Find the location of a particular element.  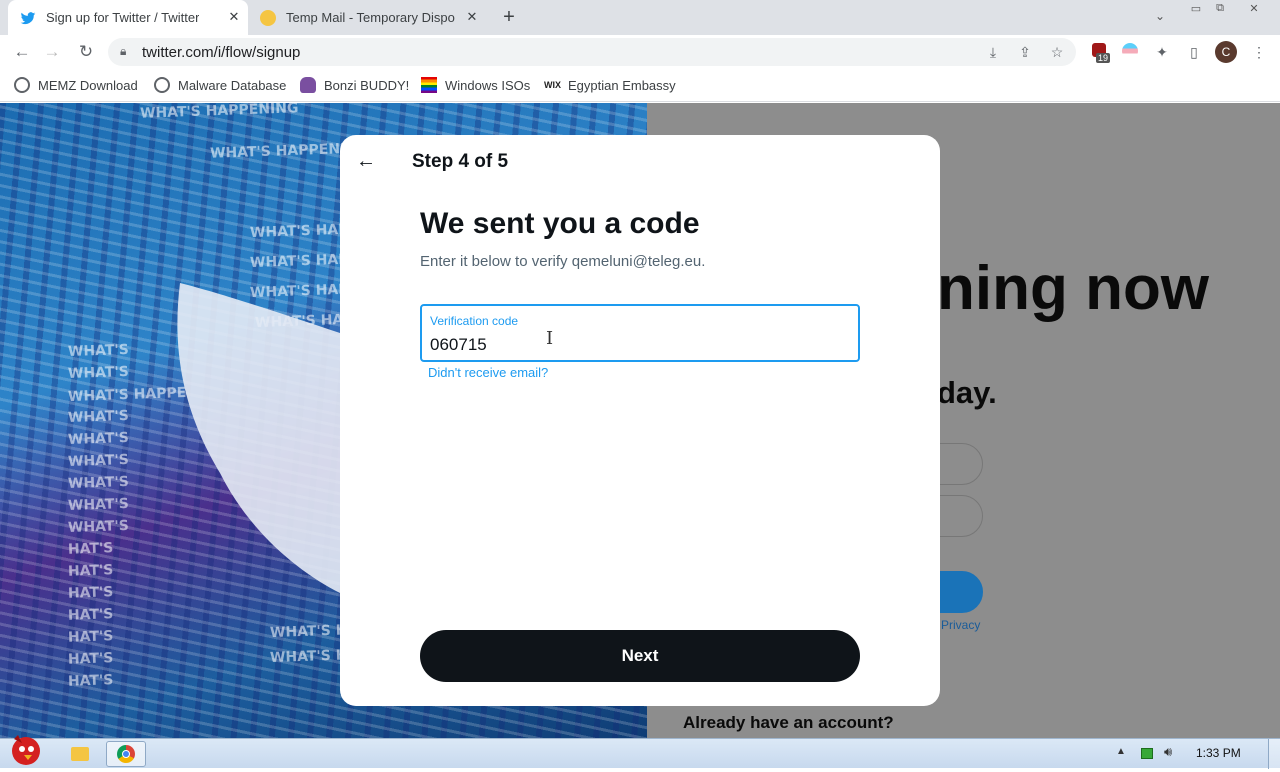

url-text: twitter.com/i/flow/signup is located at coordinates (221, 52).